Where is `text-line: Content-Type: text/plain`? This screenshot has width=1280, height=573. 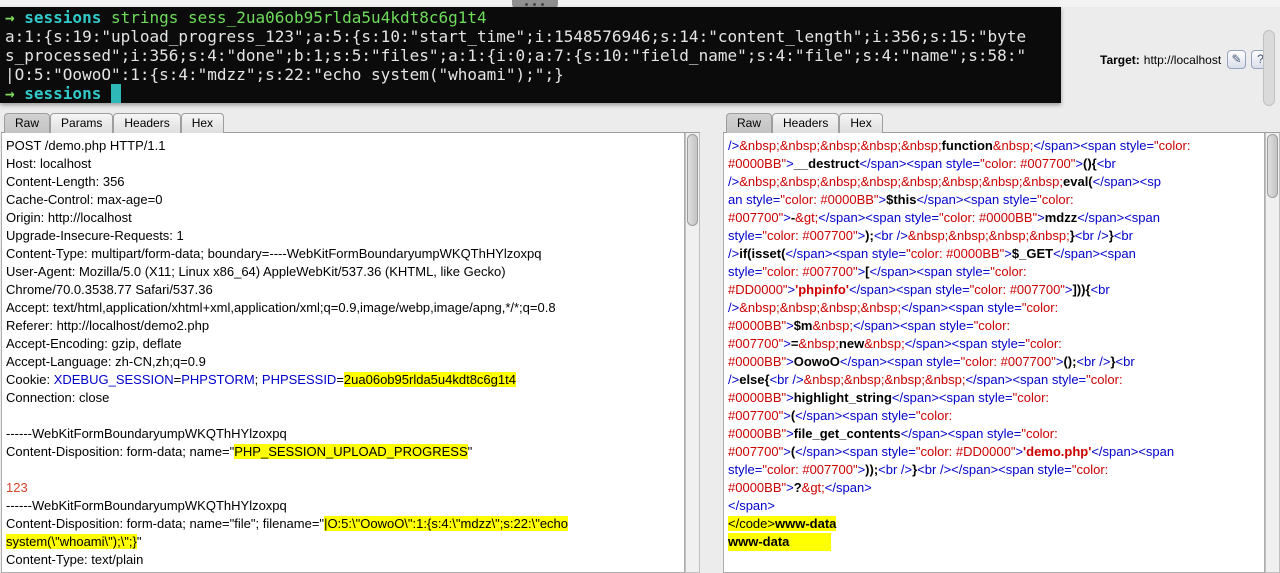
text-line: Content-Type: text/plain is located at coordinates (75, 559).